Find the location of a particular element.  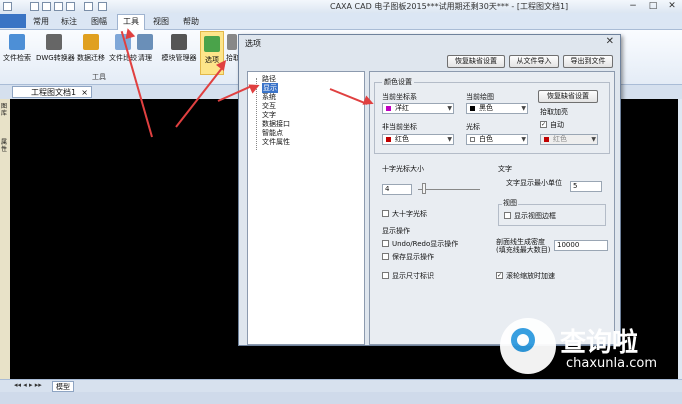

tab-sheet: 图幅 is located at coordinates (99, 22).